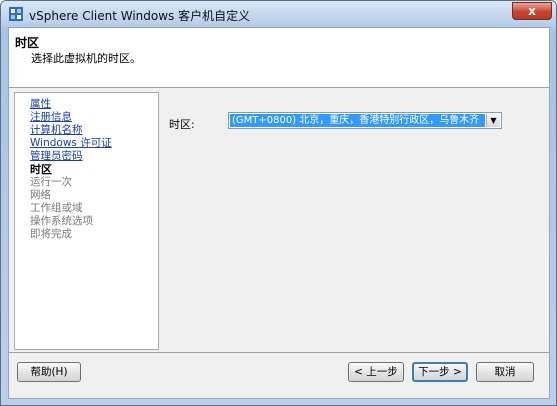 This screenshot has height=406, width=557. Describe the element at coordinates (51, 234) in the screenshot. I see `step-ready-to-complete: 即将完成` at that location.